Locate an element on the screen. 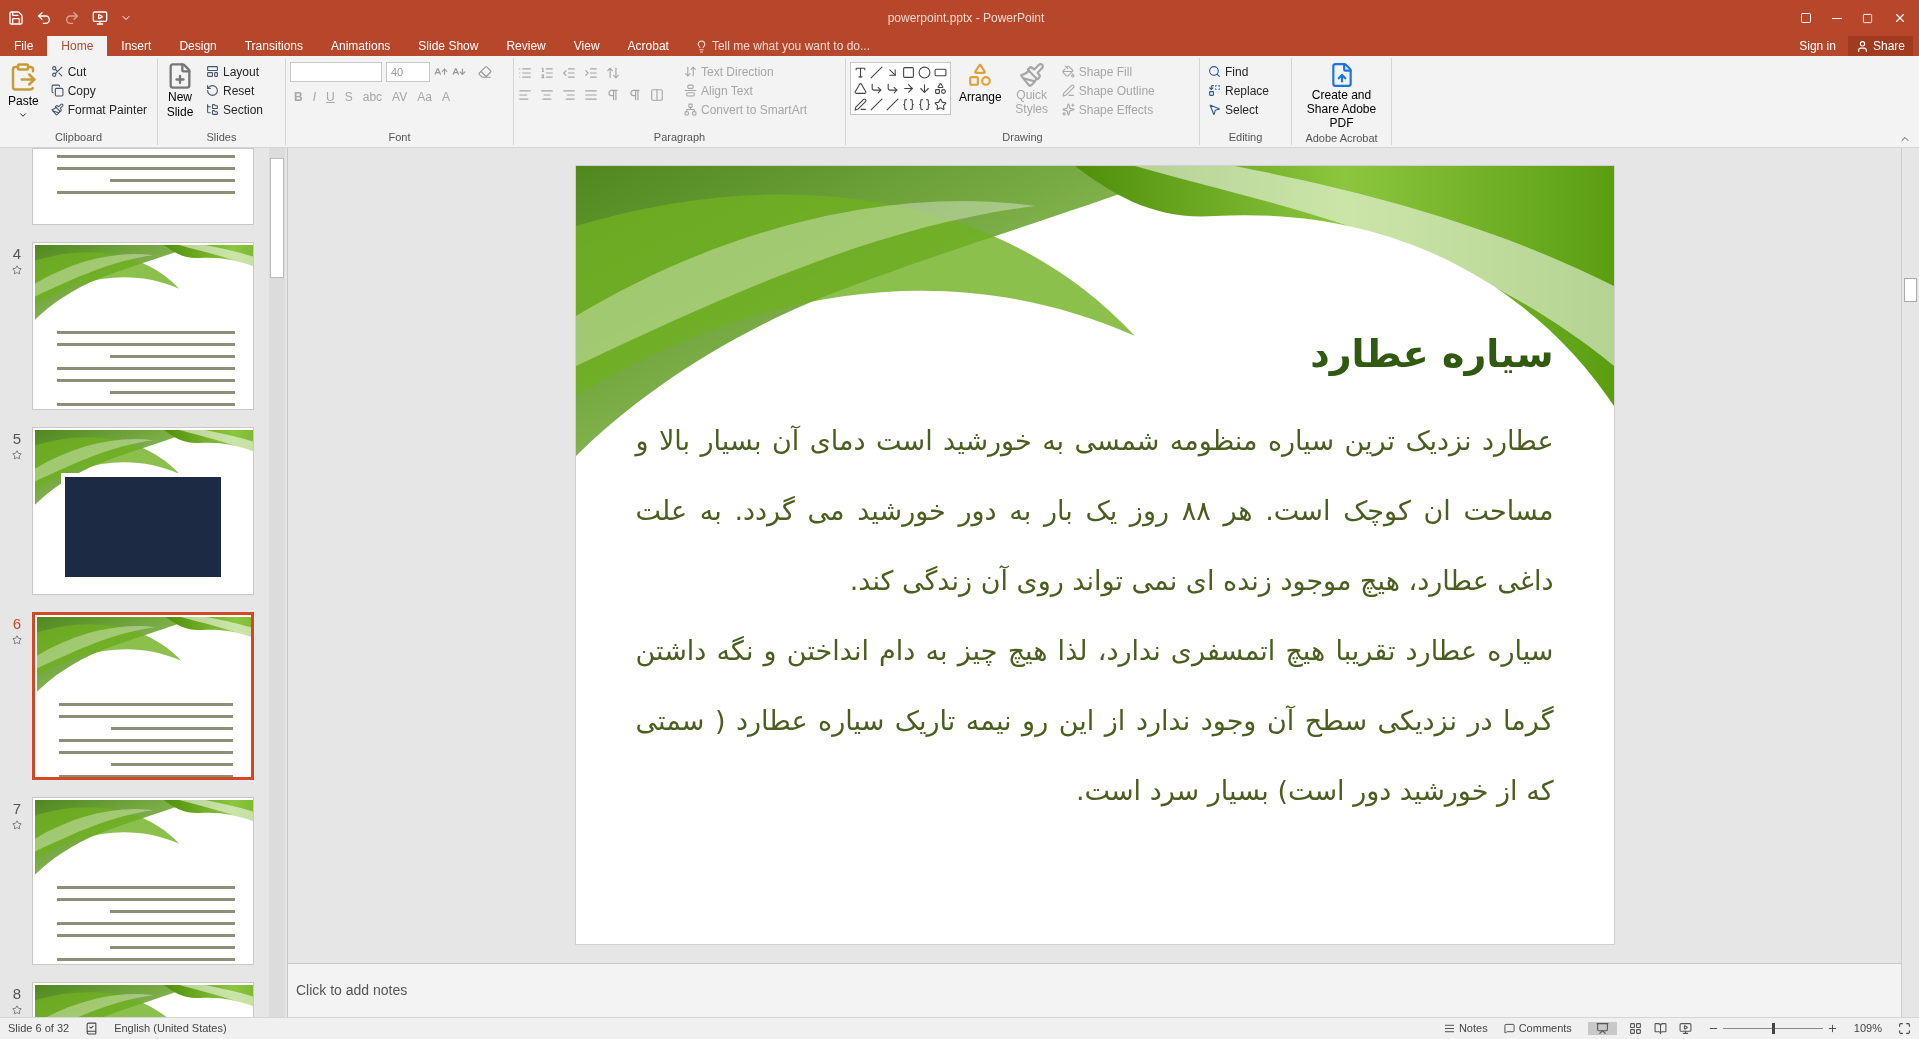 This screenshot has width=1919, height=1039. scissors-icon is located at coordinates (57, 71).